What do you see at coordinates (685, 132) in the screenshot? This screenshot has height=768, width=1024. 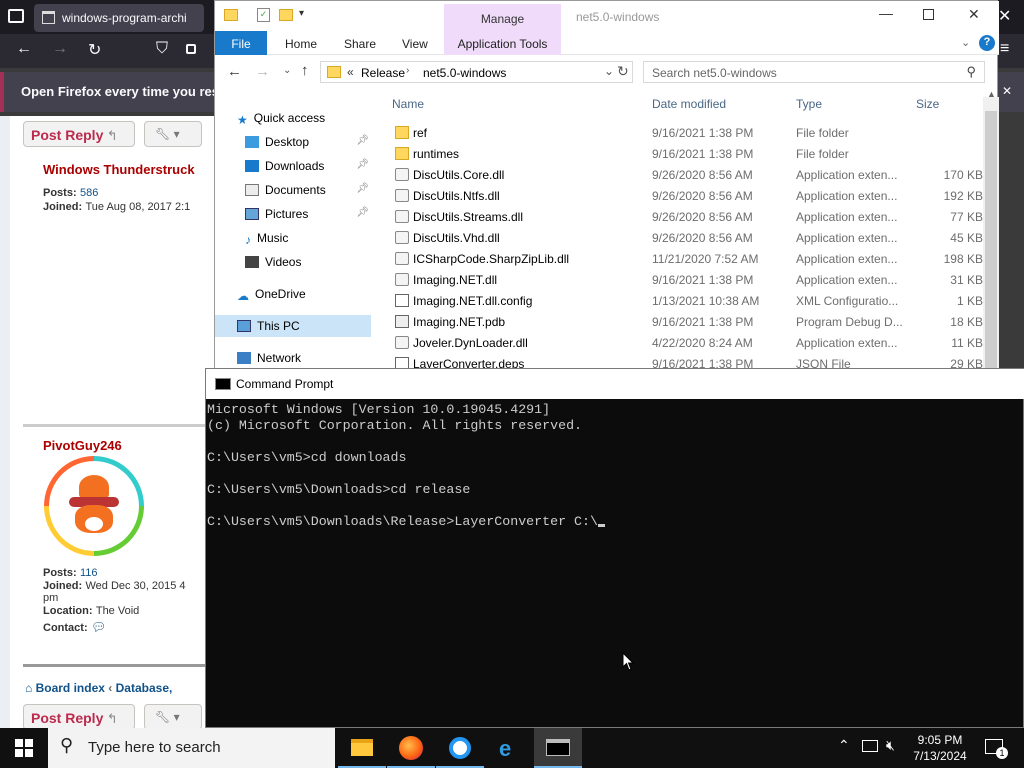 I see `file-row: ref 9/16/2021 1:38 PM File folder` at bounding box center [685, 132].